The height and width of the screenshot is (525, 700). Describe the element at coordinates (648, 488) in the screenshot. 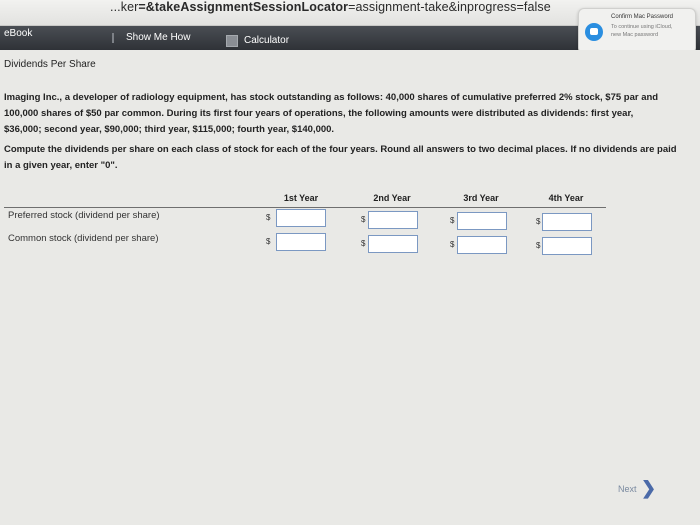

I see `chevron-right-icon: ❯` at that location.